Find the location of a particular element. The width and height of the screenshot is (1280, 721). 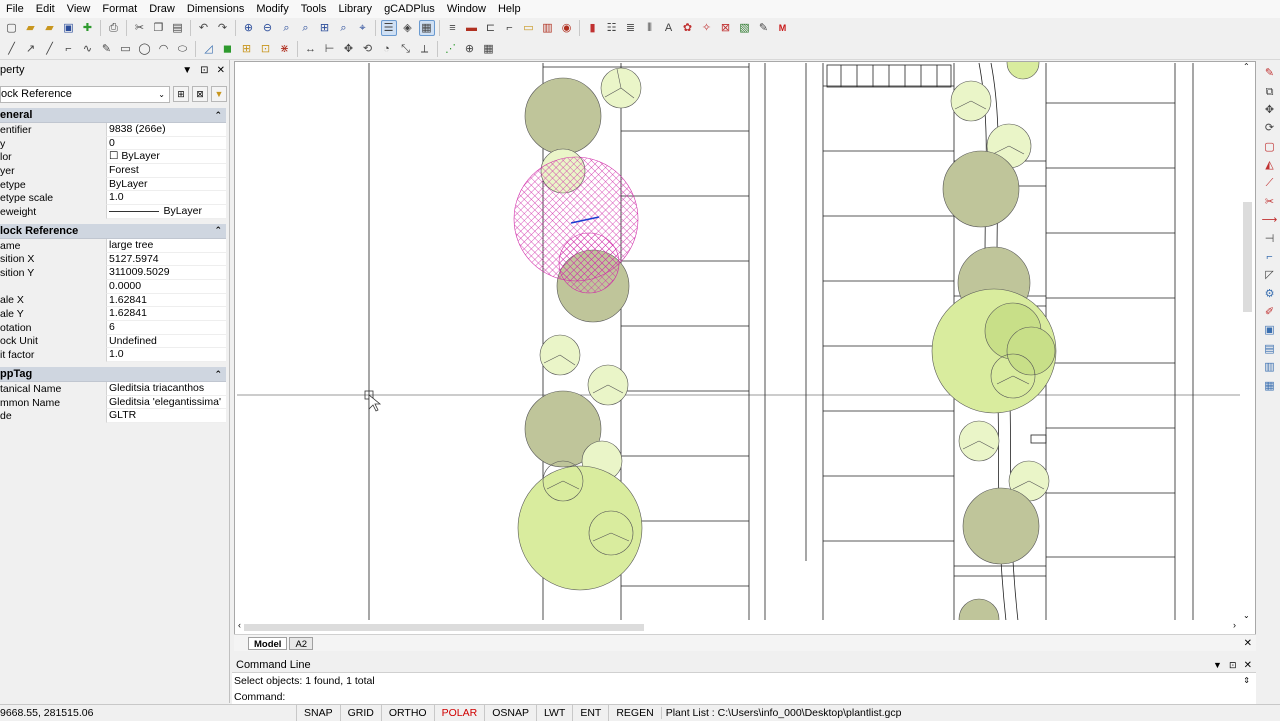

prop-value: Gleditsia triacanthos is located at coordinates (166, 389).